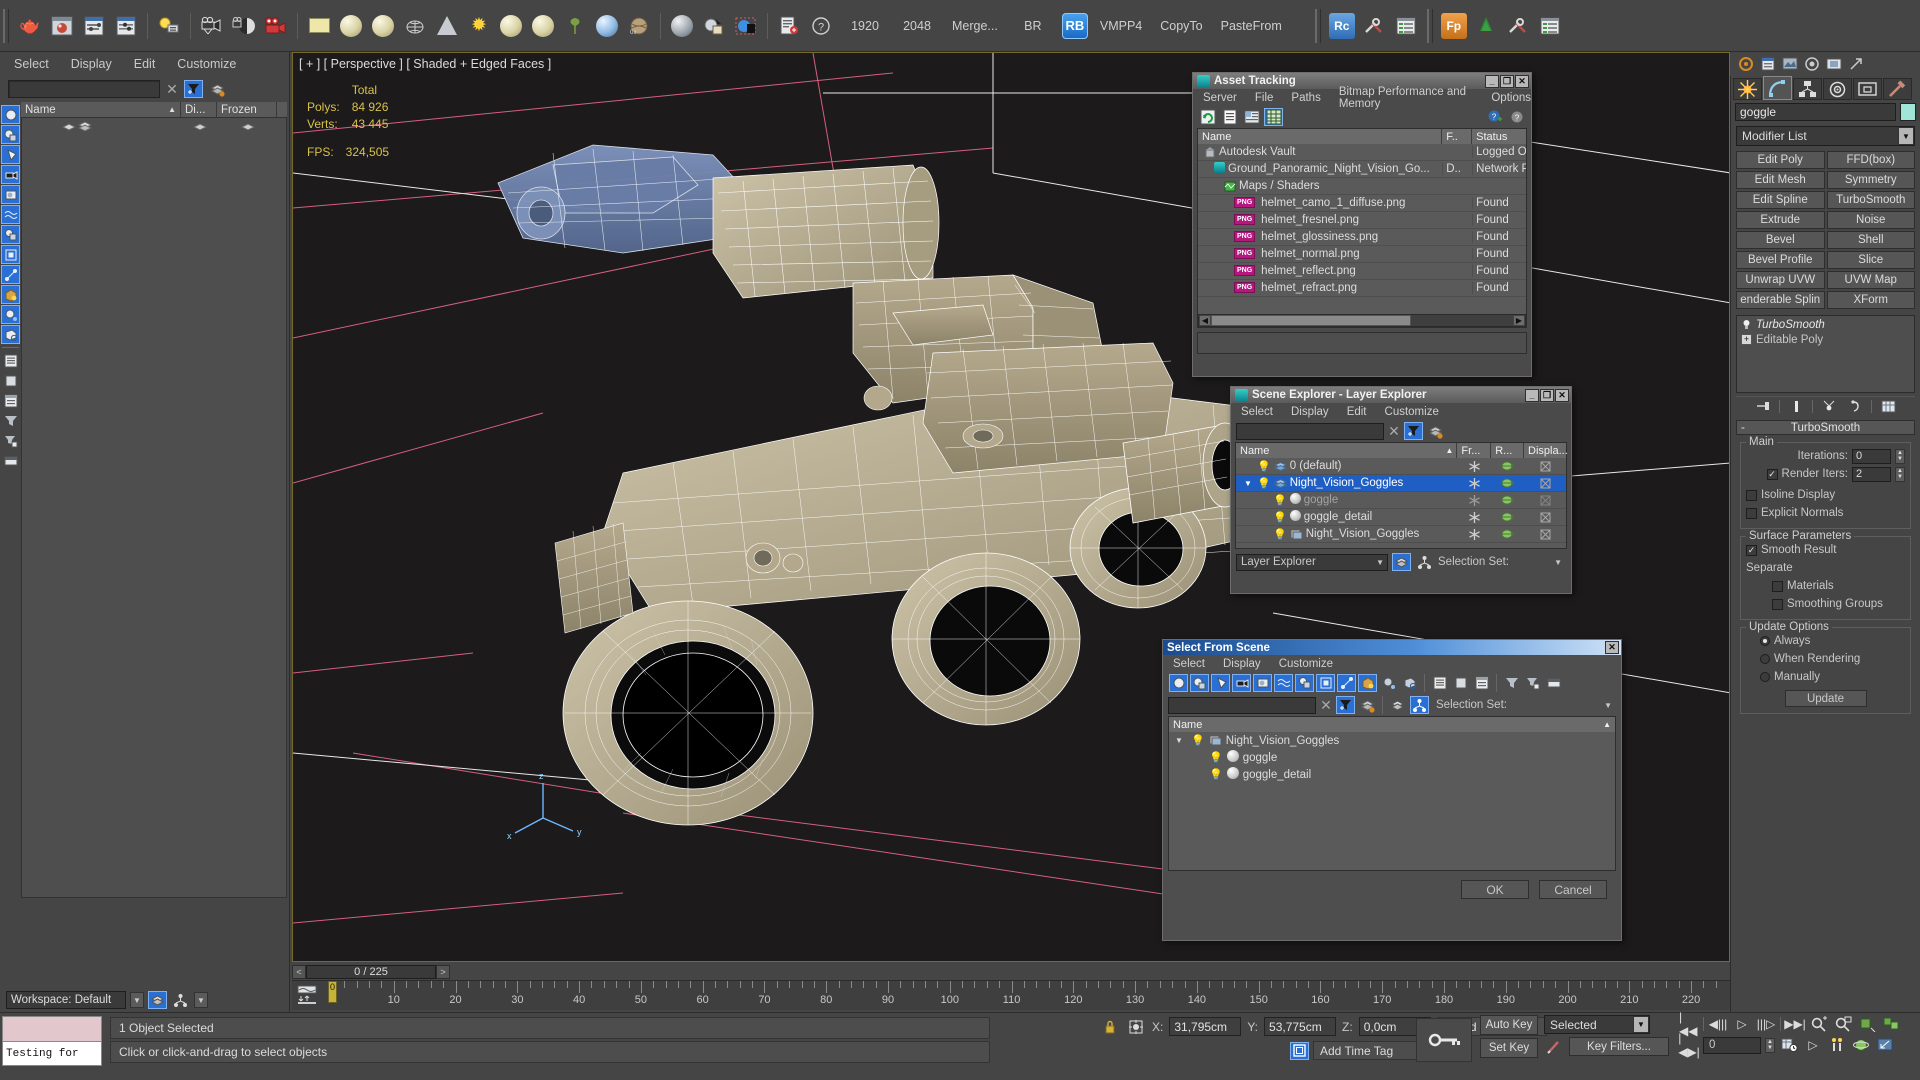  What do you see at coordinates (1900, 456) in the screenshot?
I see `iterations-spinner: ▲ ▼` at bounding box center [1900, 456].